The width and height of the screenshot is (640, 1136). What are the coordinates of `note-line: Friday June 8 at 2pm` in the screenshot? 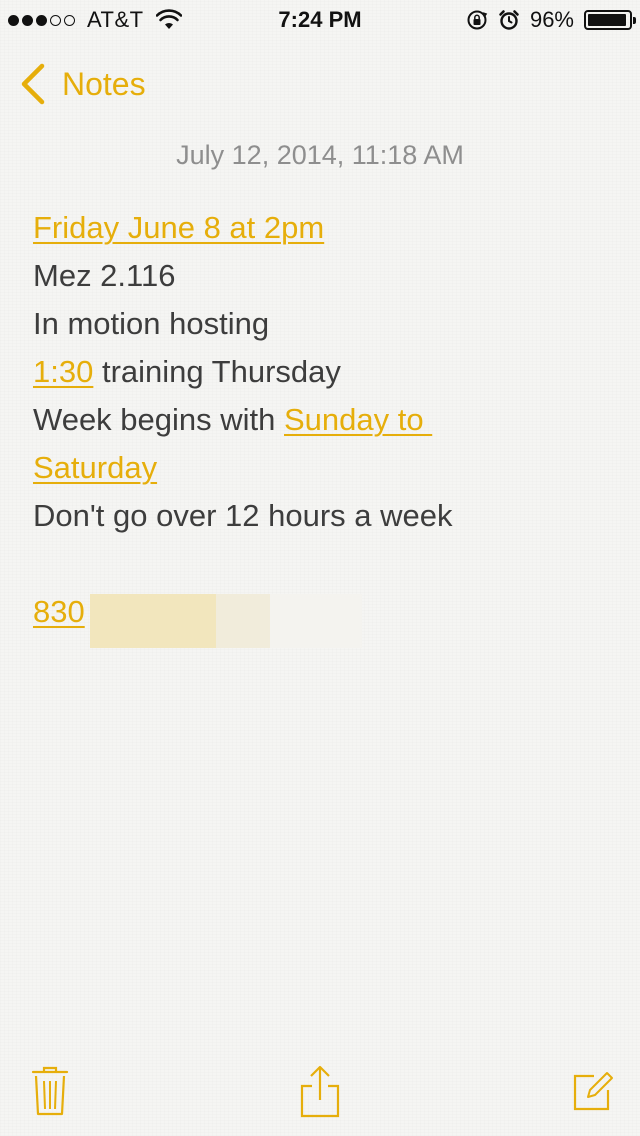 It's located at (323, 228).